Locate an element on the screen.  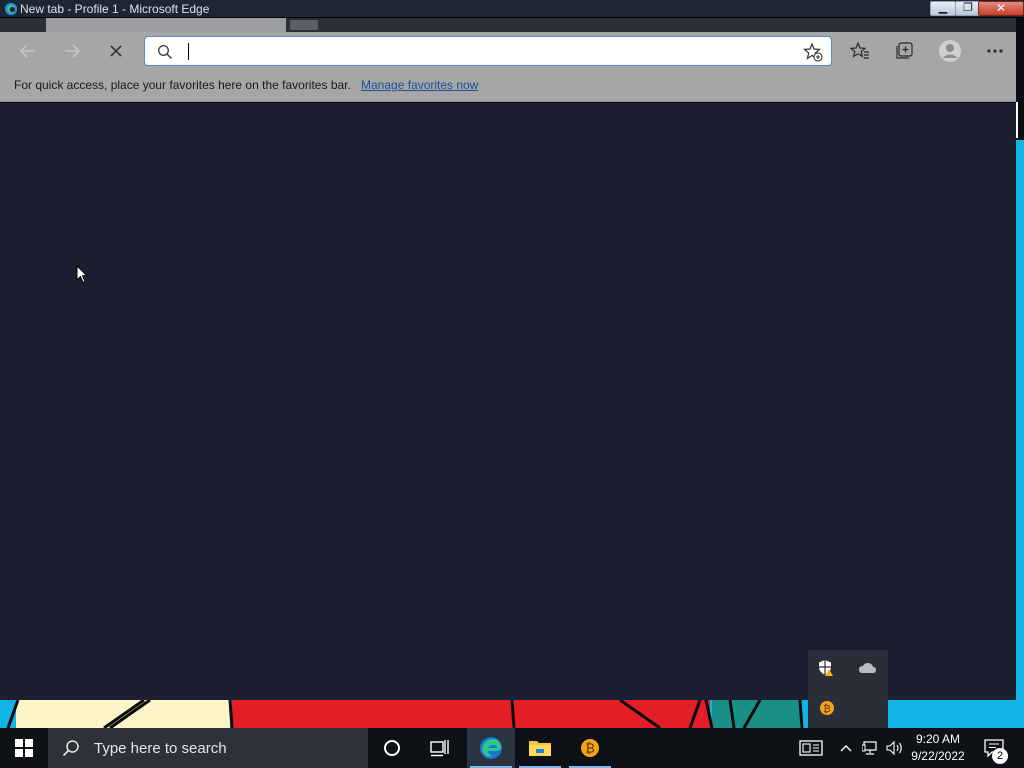
volume-button is located at coordinates (895, 748).